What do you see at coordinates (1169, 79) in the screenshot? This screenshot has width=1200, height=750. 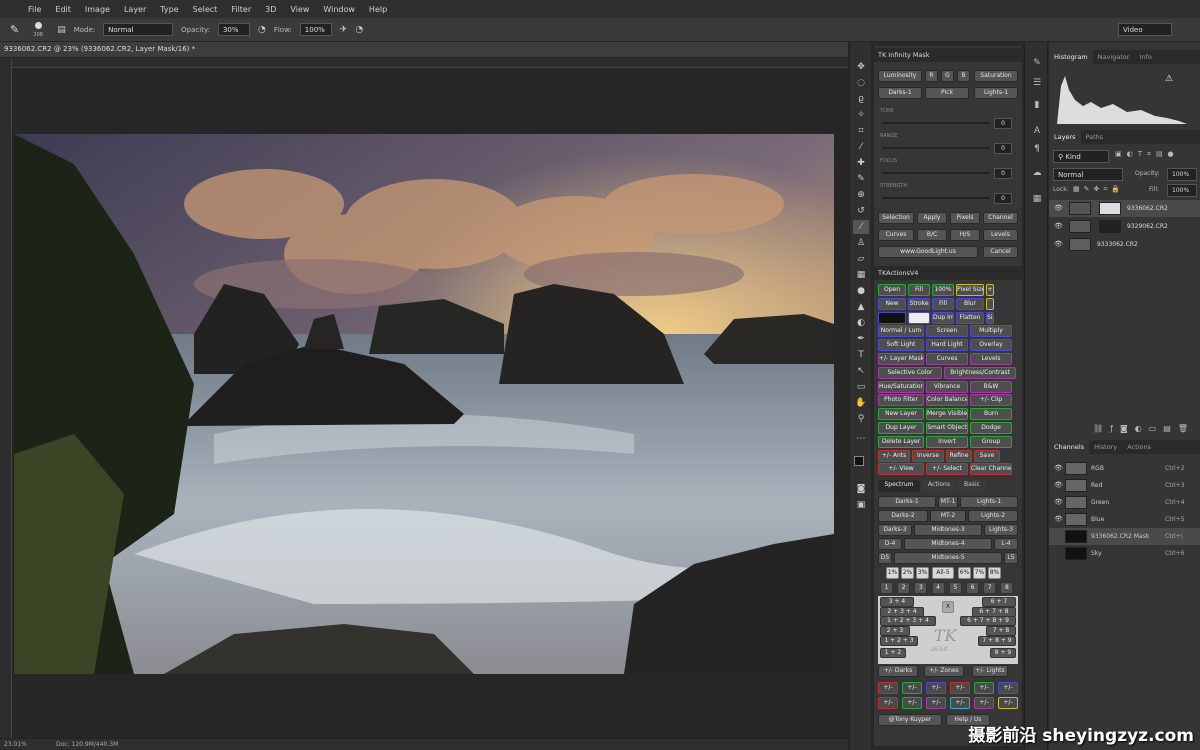 I see `histogram-warning-icon: ⚠` at bounding box center [1169, 79].